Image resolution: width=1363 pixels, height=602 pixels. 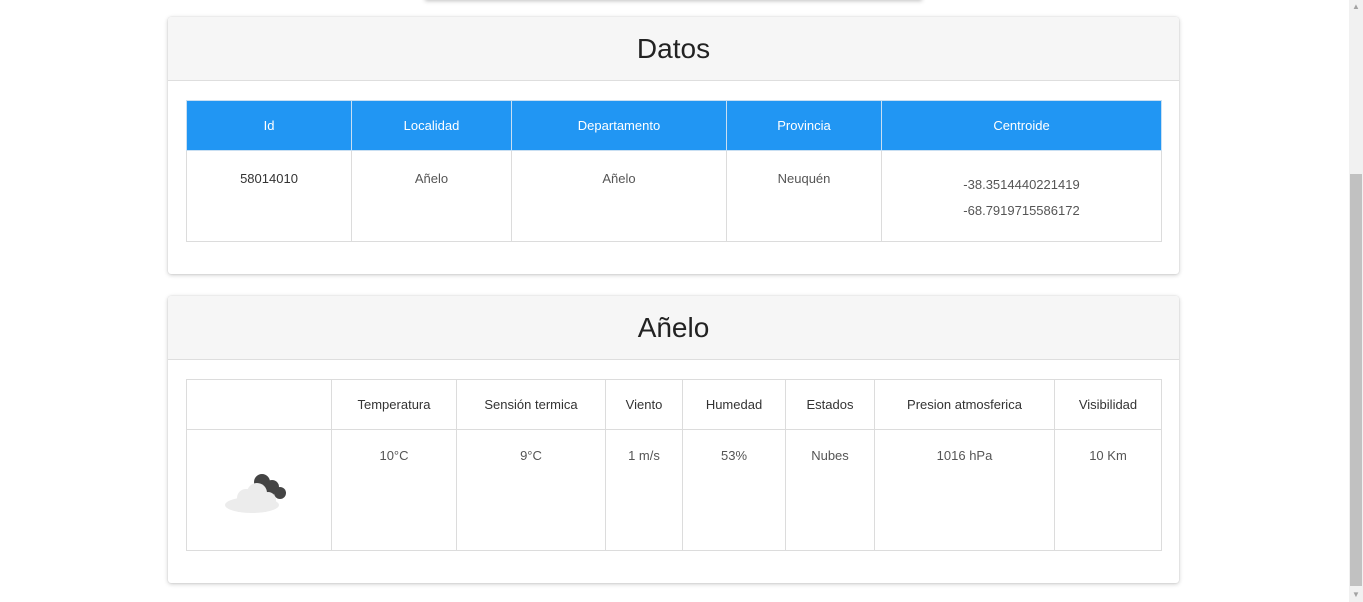 I want to click on scroll-down-arrow-icon: ▼, so click(x=1356, y=595).